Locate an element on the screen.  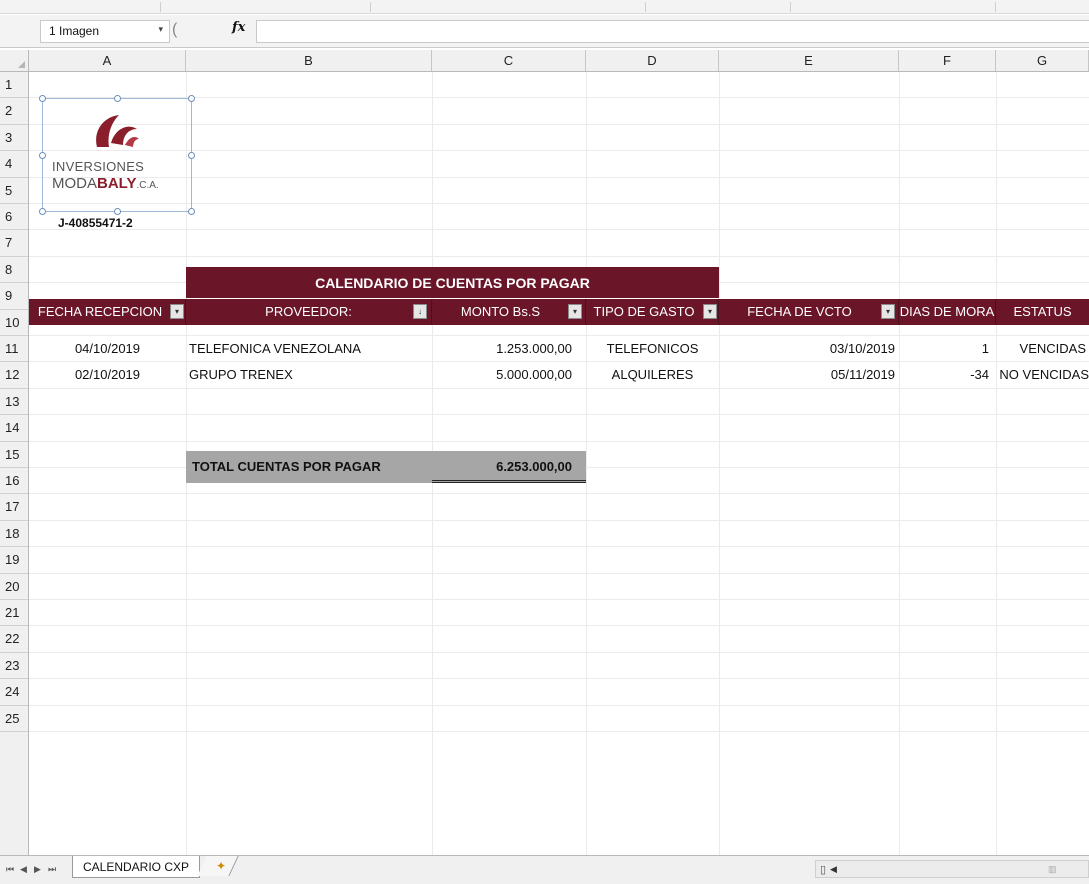
cell-b9: TELEFONICA VENEZOLANA is located at coordinates (310, 349).